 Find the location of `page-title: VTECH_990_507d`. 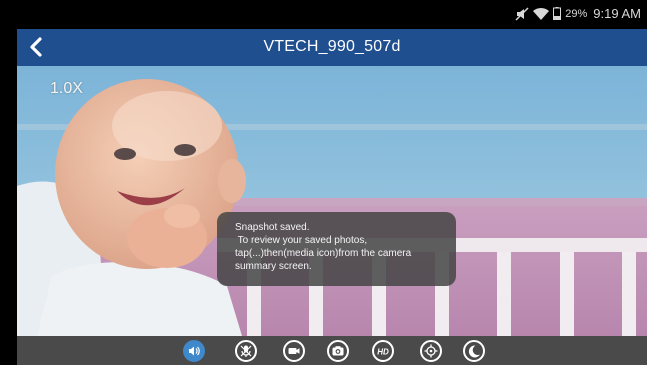

page-title: VTECH_990_507d is located at coordinates (332, 46).